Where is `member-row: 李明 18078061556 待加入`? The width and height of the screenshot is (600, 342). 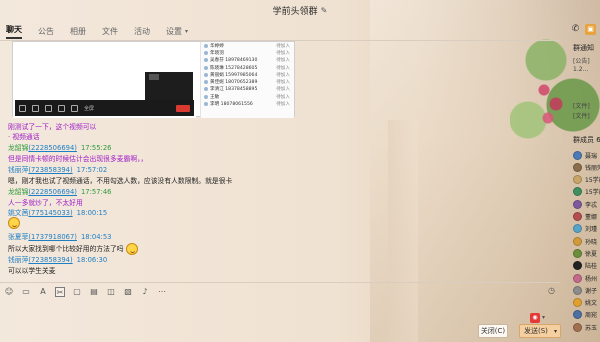 member-row: 李明 18078061556 待加入 is located at coordinates (247, 103).